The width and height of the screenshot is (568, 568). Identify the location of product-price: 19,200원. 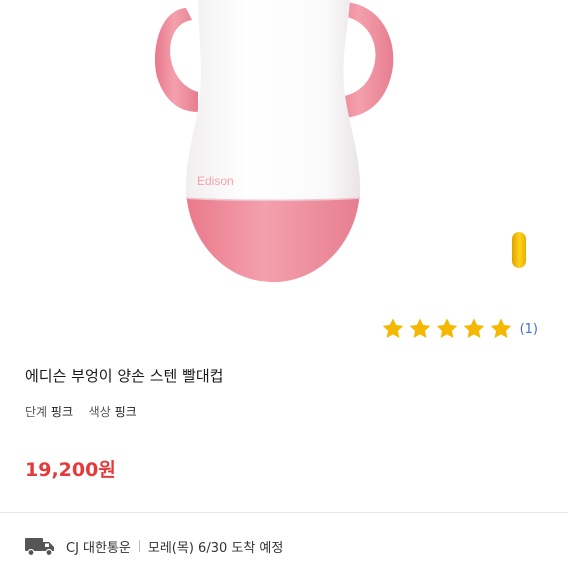
(70, 470).